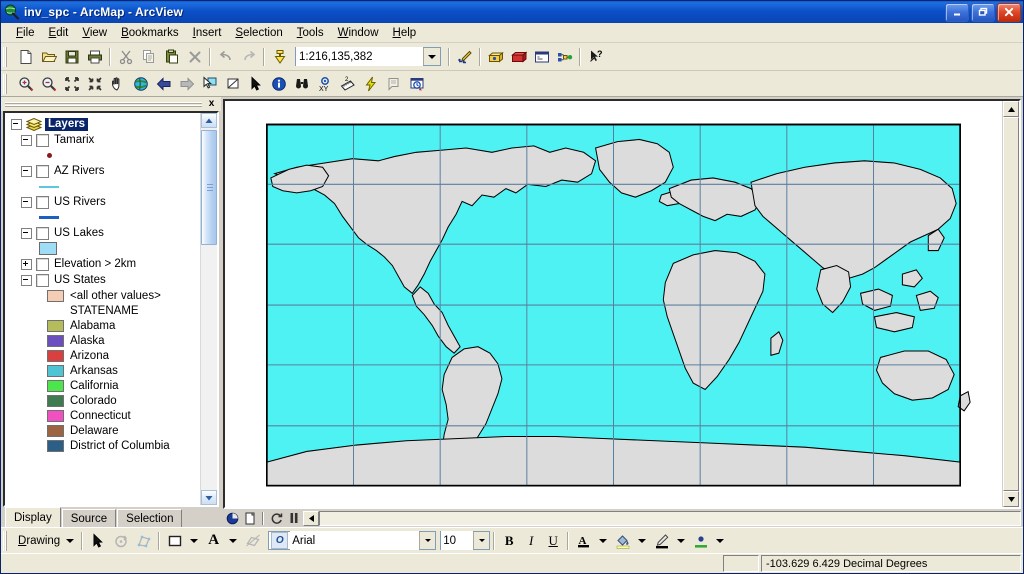 This screenshot has height=574, width=1024. What do you see at coordinates (125, 57) in the screenshot?
I see `cut-scissors-icon` at bounding box center [125, 57].